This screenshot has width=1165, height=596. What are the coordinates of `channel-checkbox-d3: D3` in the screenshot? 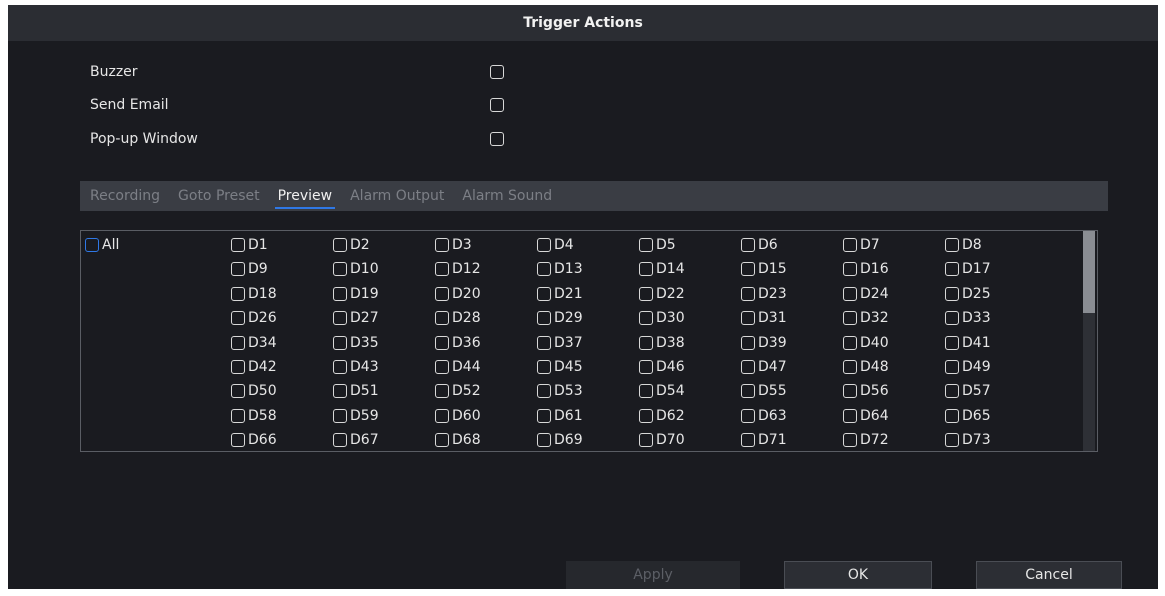 It's located at (453, 245).